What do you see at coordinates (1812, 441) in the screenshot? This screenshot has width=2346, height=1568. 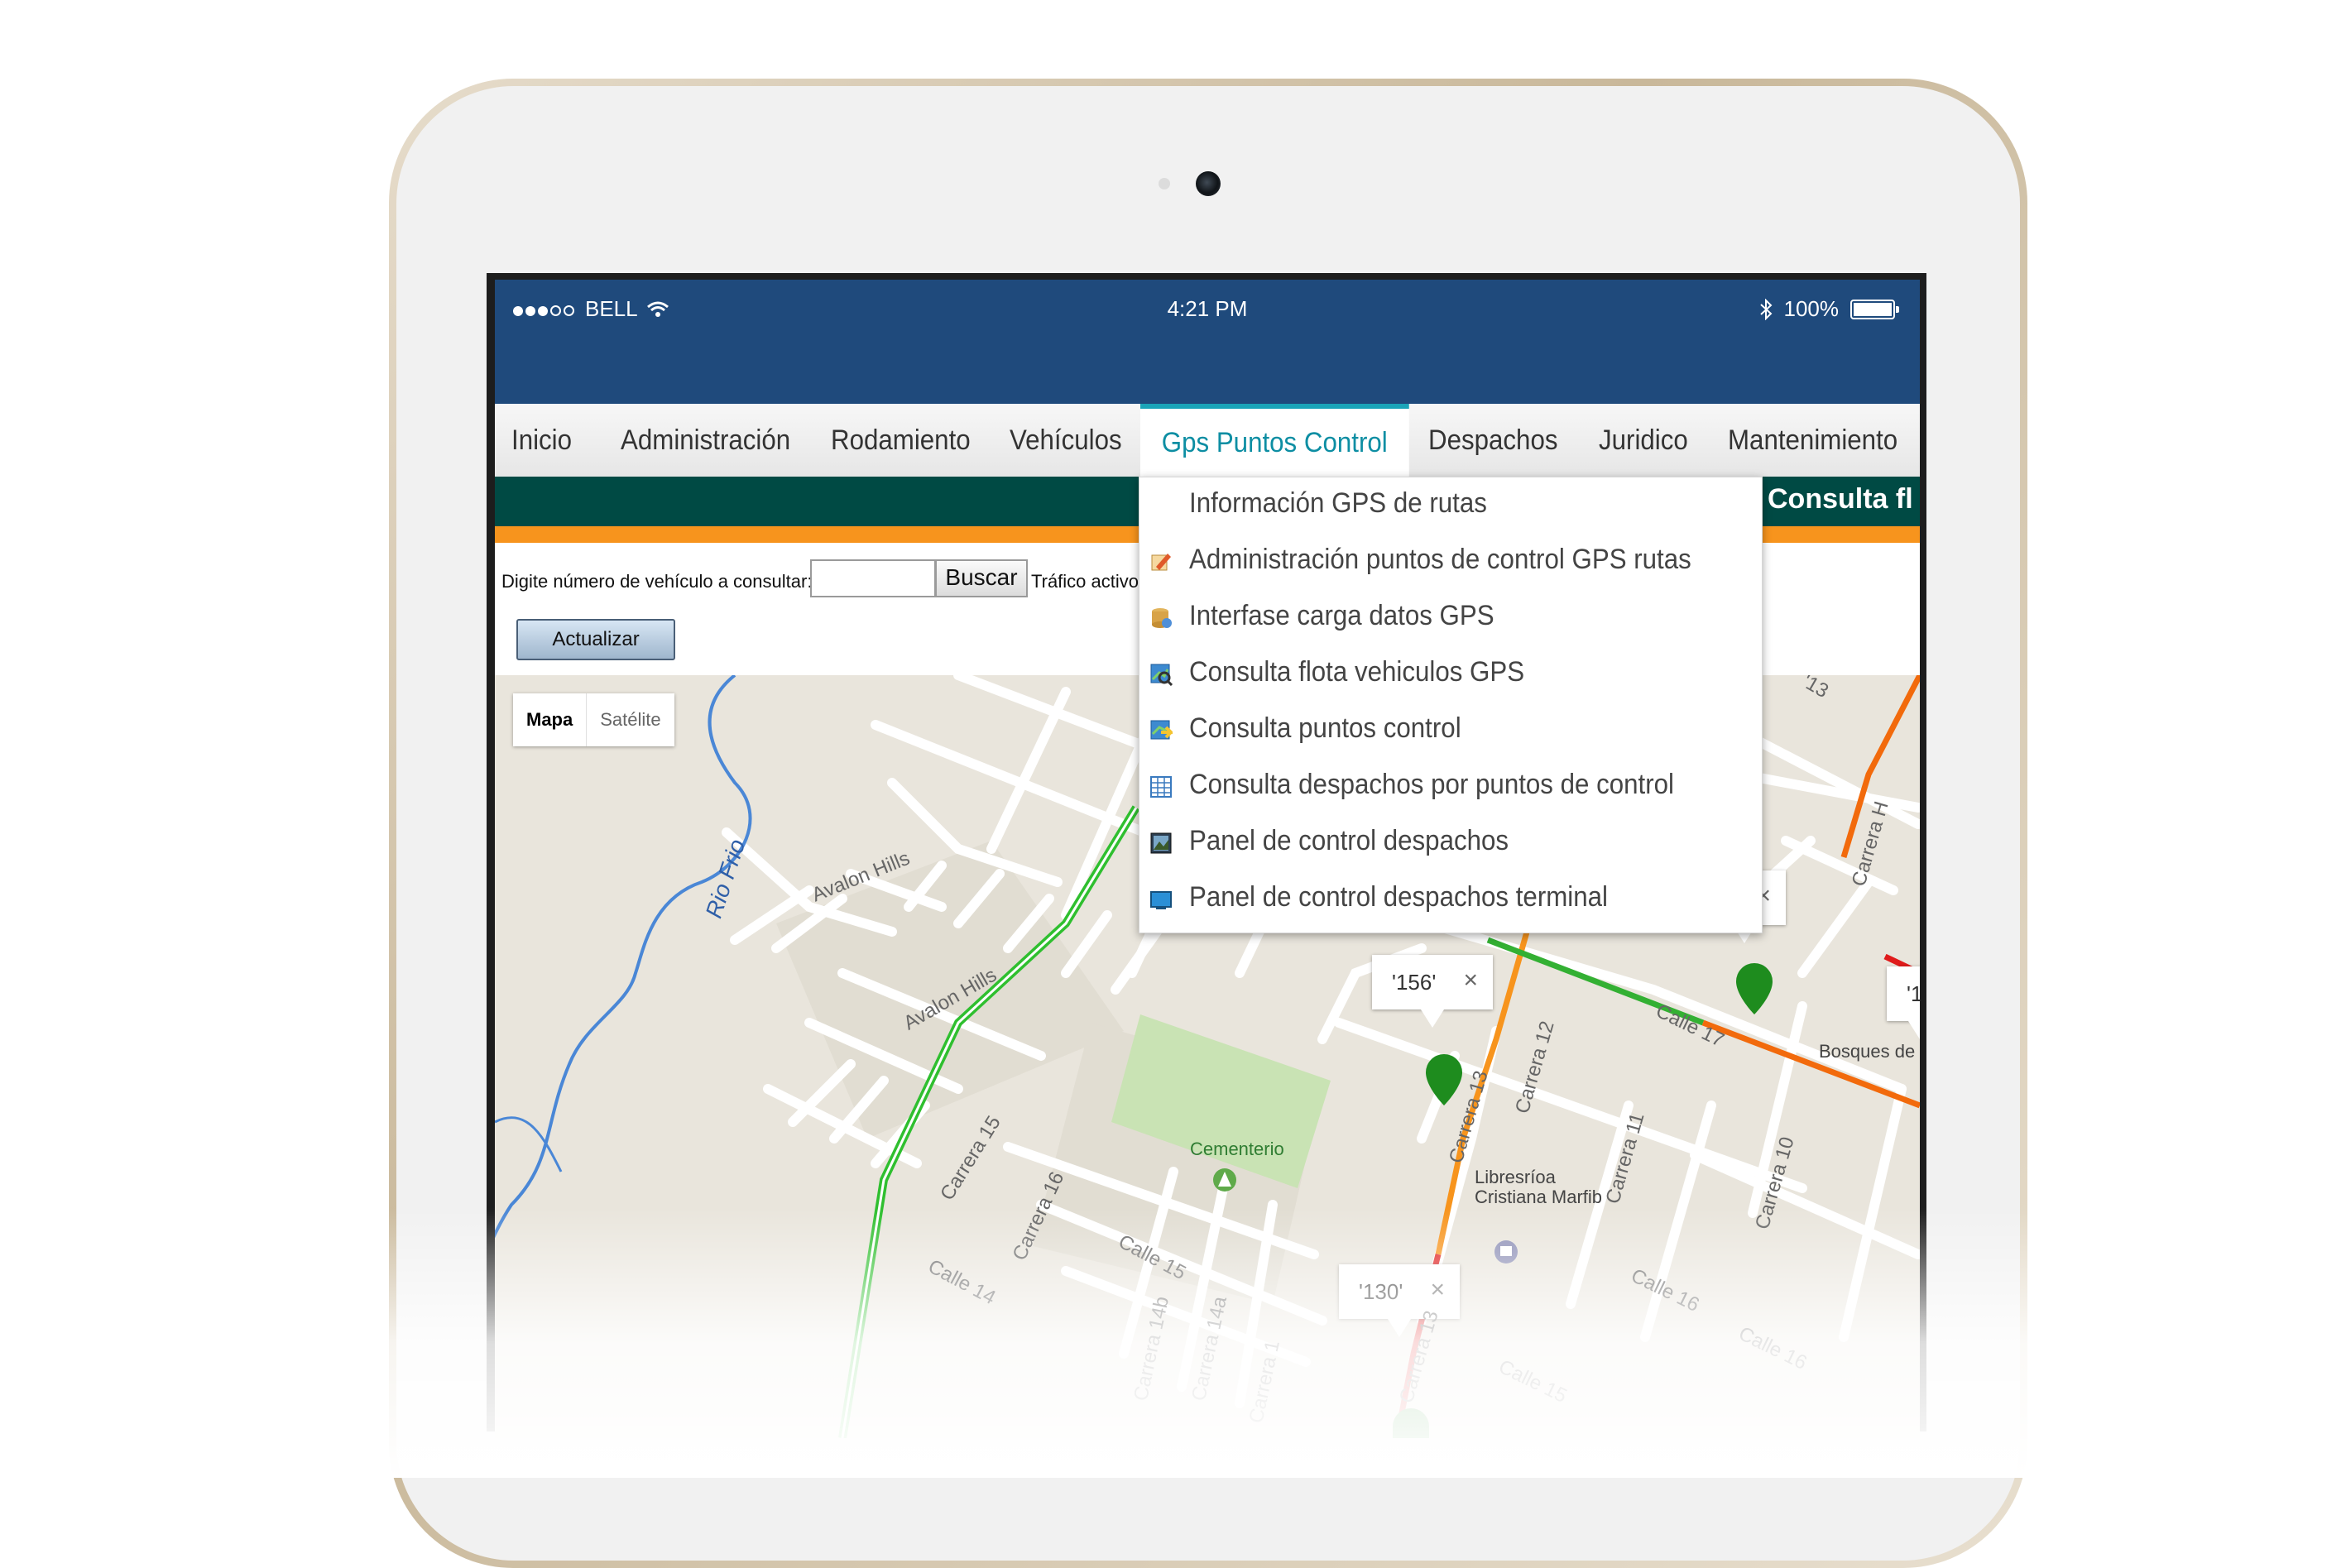 I see `nav-item-mantenimiento: Mantenimiento` at bounding box center [1812, 441].